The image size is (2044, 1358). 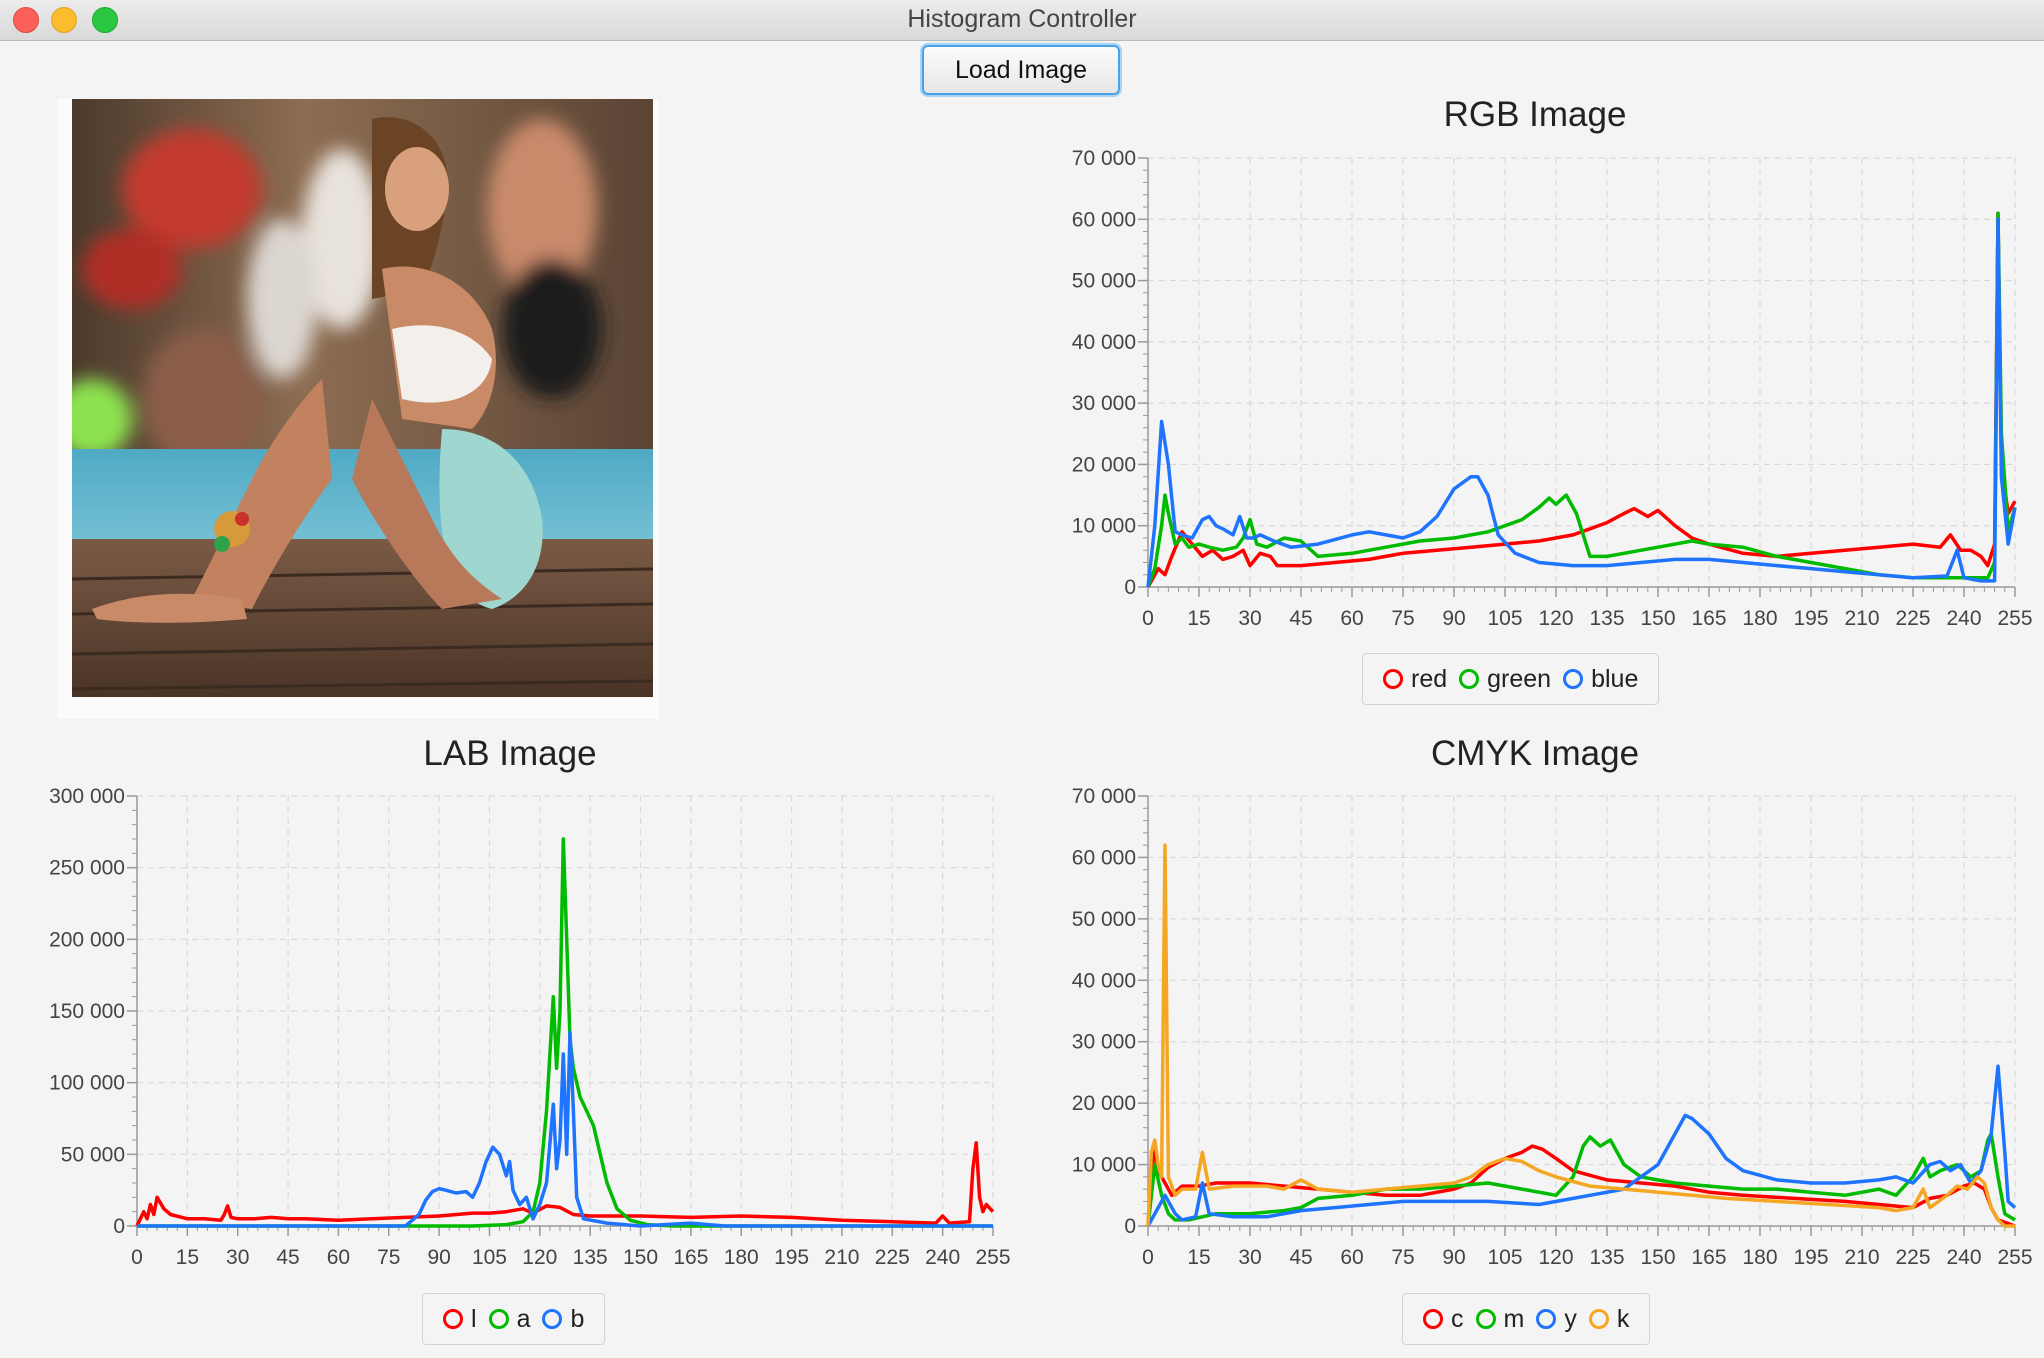 What do you see at coordinates (1104, 980) in the screenshot?
I see `y-tick-label: 40 000` at bounding box center [1104, 980].